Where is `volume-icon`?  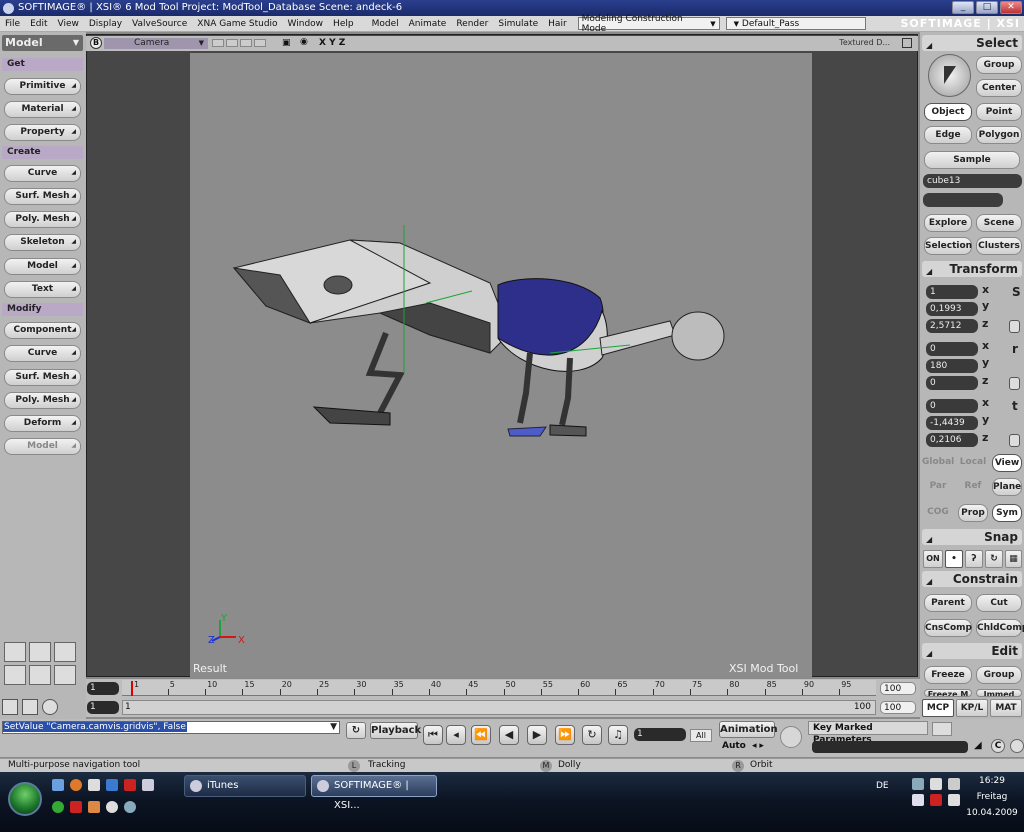
volume-icon is located at coordinates (954, 784).